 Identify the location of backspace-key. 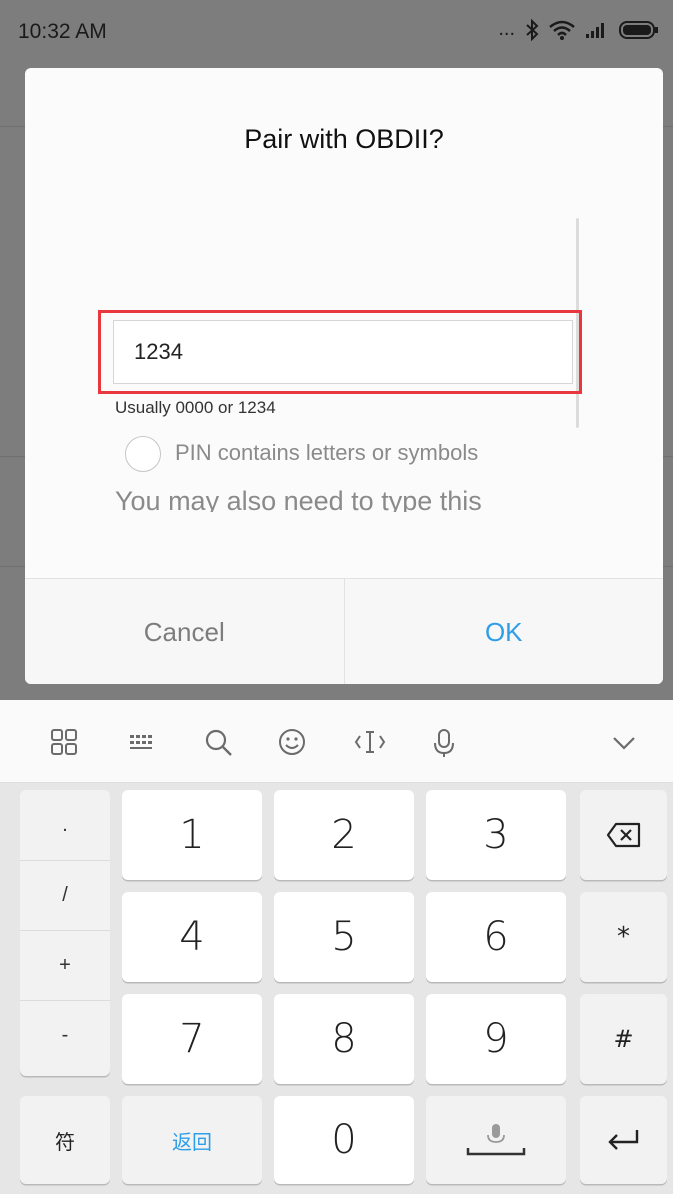
(623, 835).